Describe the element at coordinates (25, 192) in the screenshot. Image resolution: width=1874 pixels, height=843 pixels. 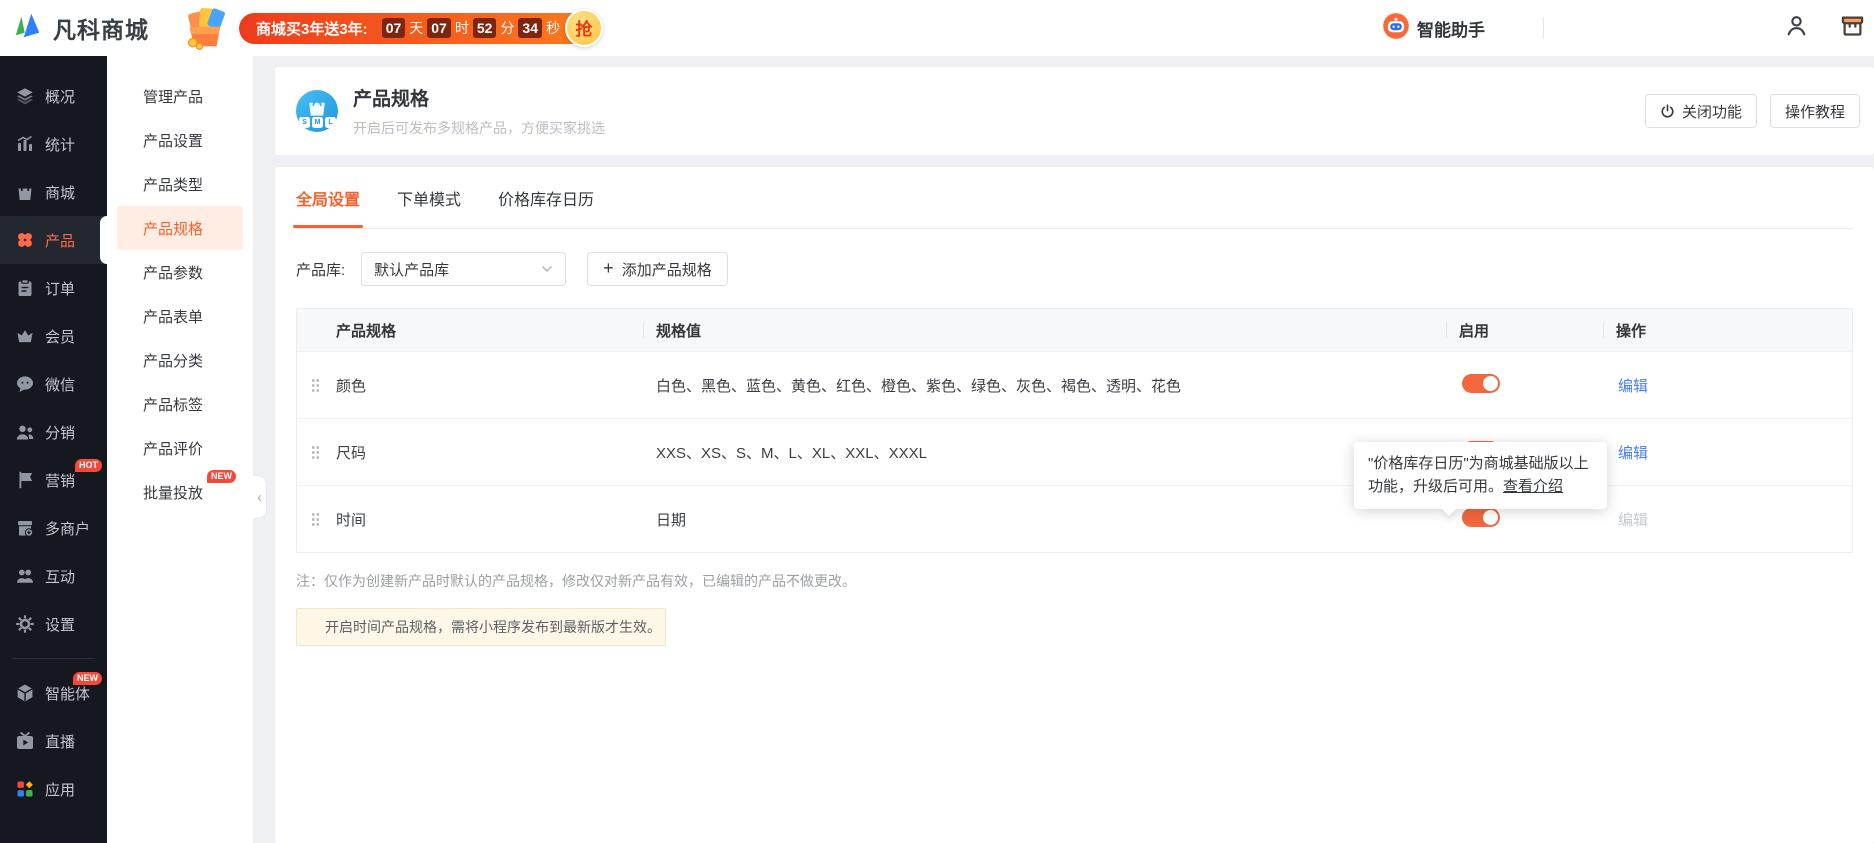
I see `bag-icon` at that location.